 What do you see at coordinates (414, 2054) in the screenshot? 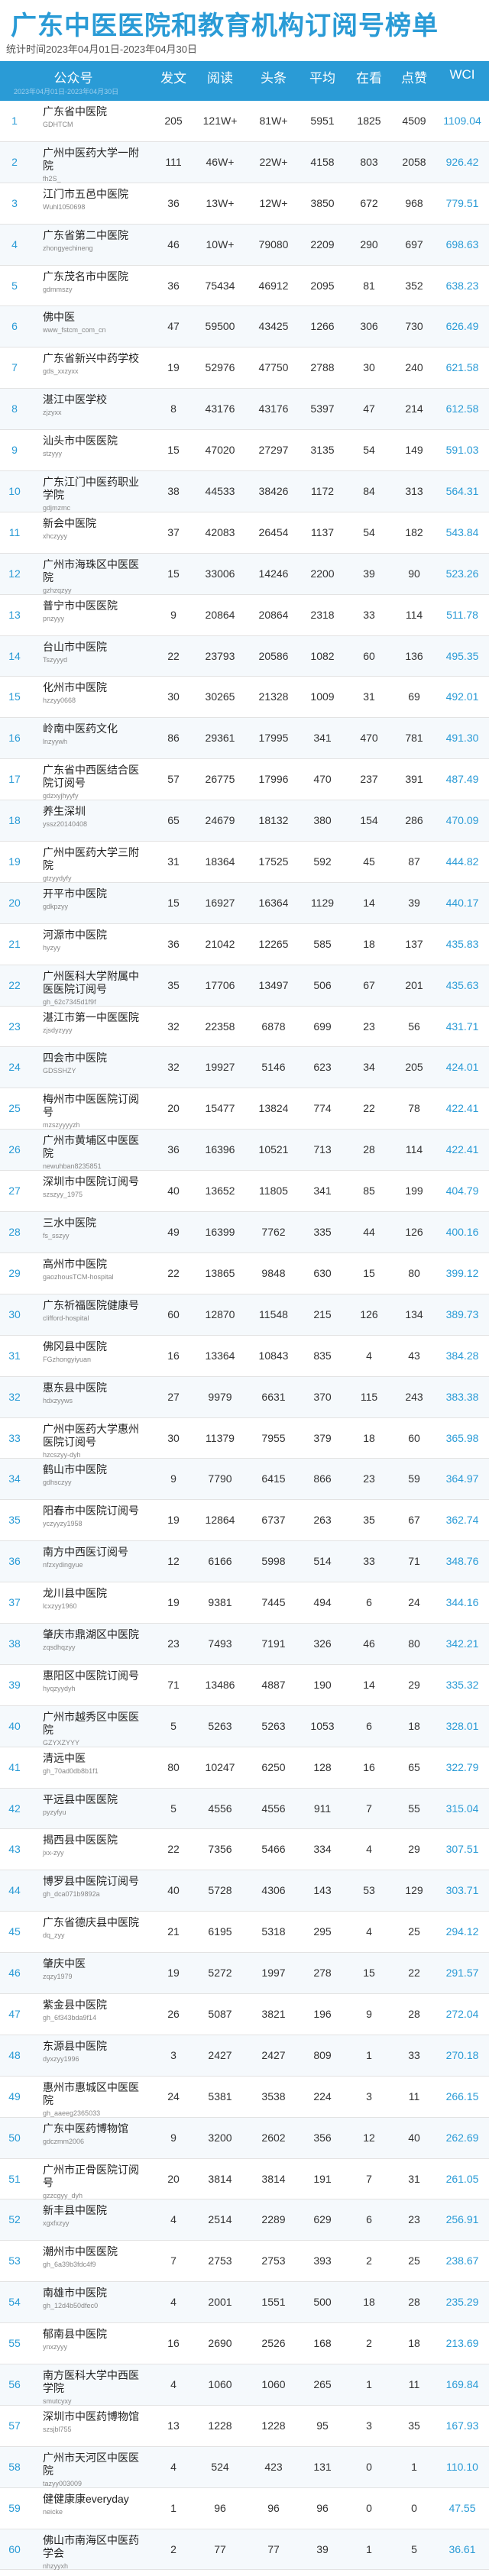
I see `like-count: 33` at bounding box center [414, 2054].